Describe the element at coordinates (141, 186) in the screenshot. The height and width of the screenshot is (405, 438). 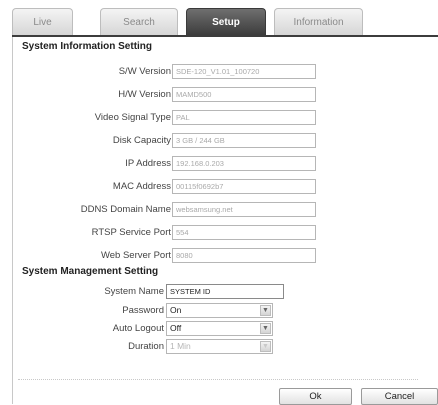
I see `mac-address-label: MAC Address` at that location.